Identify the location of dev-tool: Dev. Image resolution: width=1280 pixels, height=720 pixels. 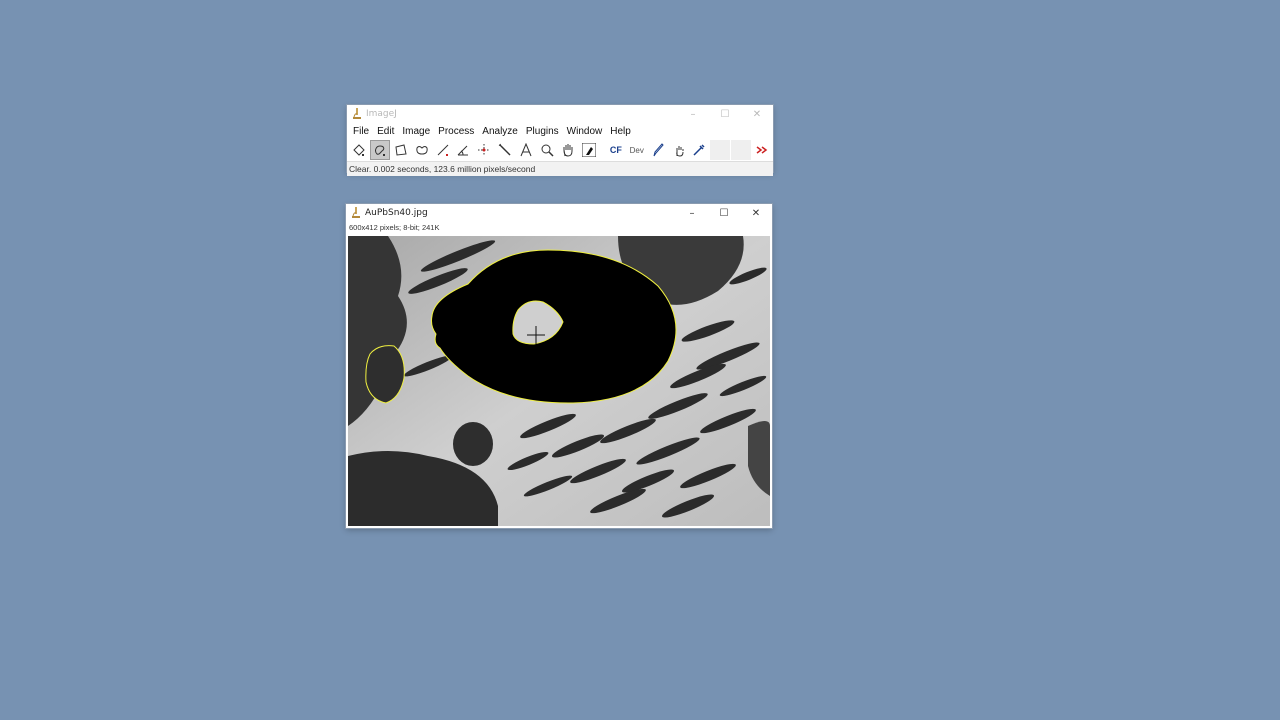
(637, 150).